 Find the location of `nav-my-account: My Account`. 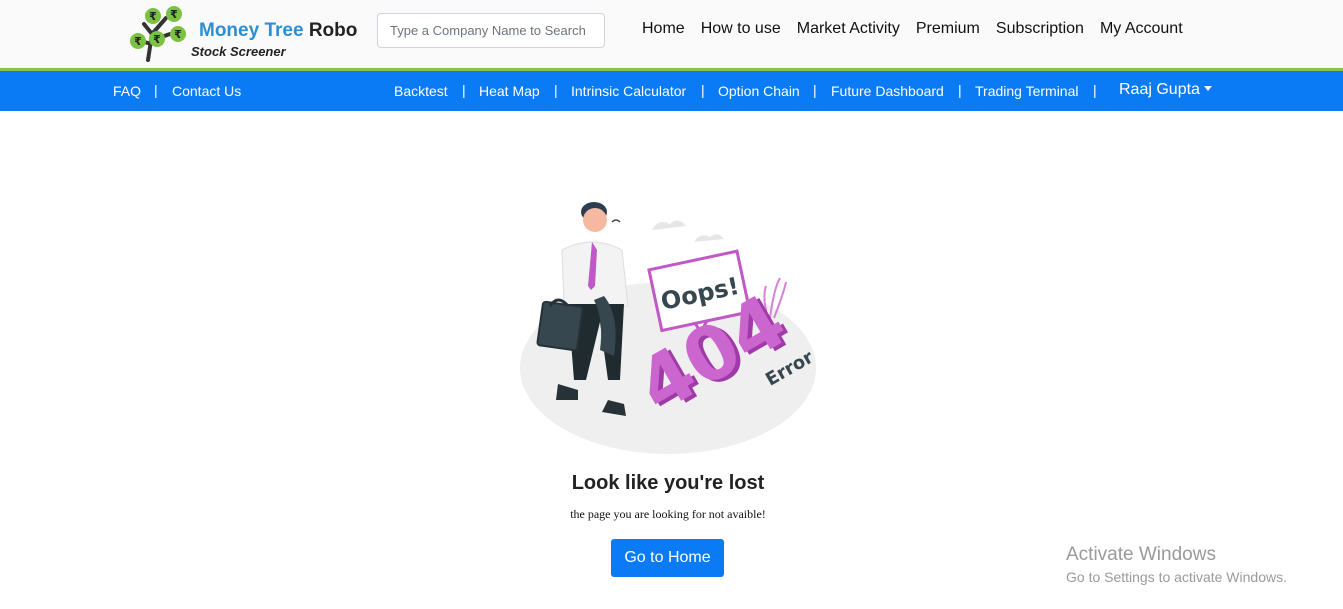

nav-my-account: My Account is located at coordinates (1141, 29).